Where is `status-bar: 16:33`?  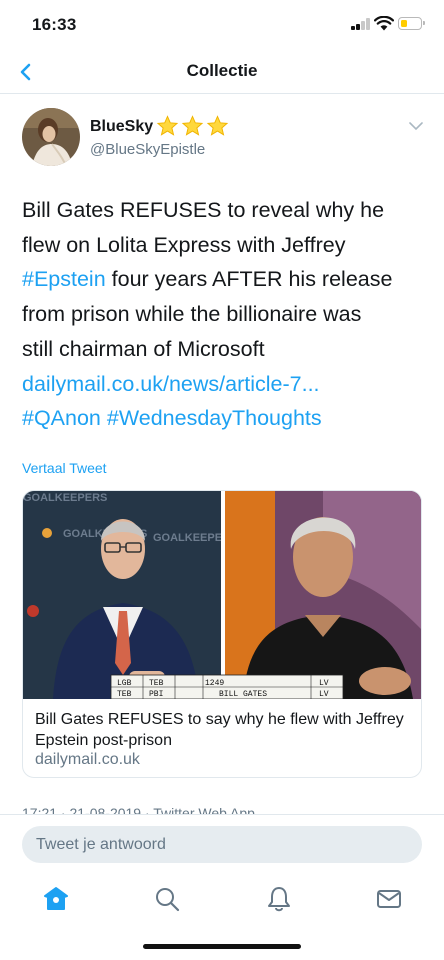 status-bar: 16:33 is located at coordinates (222, 25).